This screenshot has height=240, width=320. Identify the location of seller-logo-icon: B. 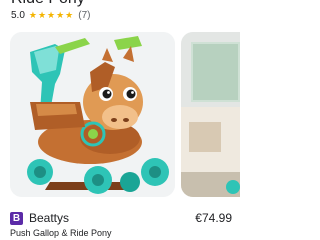
(16, 218).